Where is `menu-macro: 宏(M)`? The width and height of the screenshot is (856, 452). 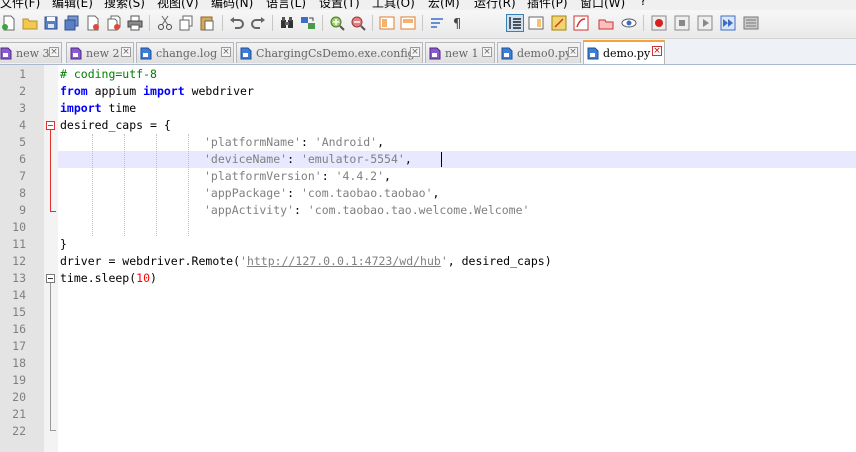 menu-macro: 宏(M) is located at coordinates (444, 5).